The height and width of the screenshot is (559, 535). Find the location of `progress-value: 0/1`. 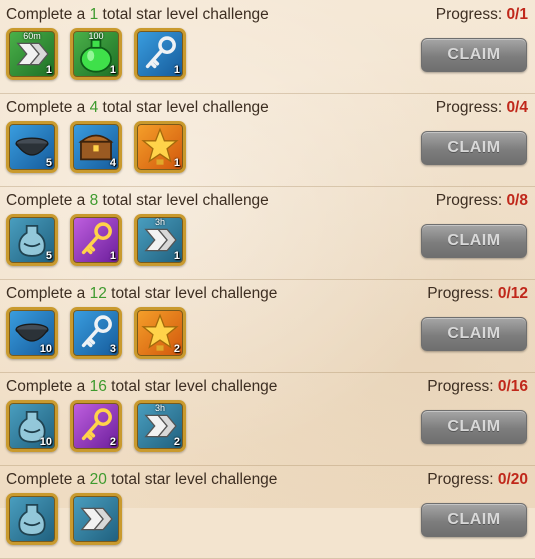

progress-value: 0/1 is located at coordinates (517, 14).